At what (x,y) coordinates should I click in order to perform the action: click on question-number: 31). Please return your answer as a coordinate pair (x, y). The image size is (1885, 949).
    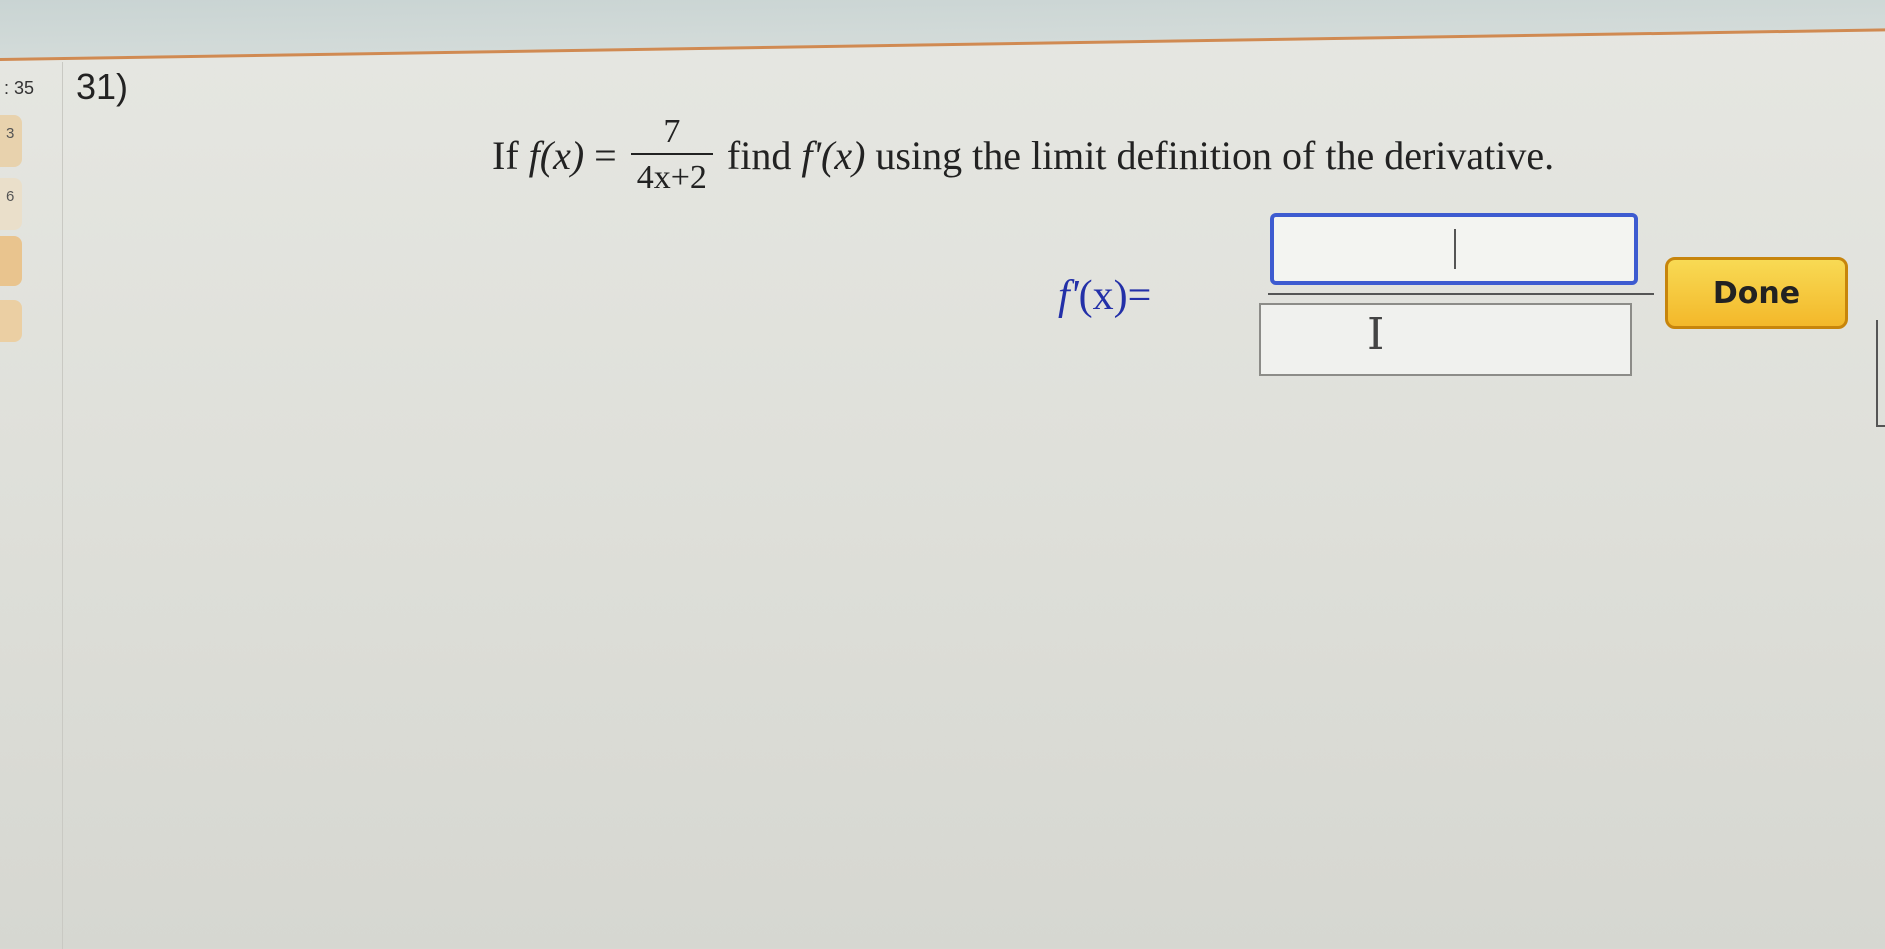
    Looking at the image, I should click on (102, 86).